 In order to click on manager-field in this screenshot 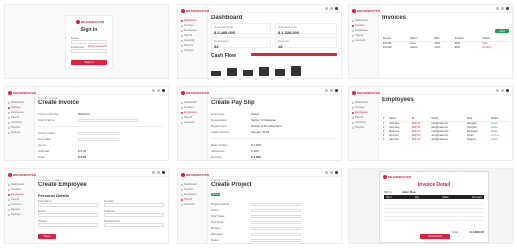, I will do `click(276, 234)`.